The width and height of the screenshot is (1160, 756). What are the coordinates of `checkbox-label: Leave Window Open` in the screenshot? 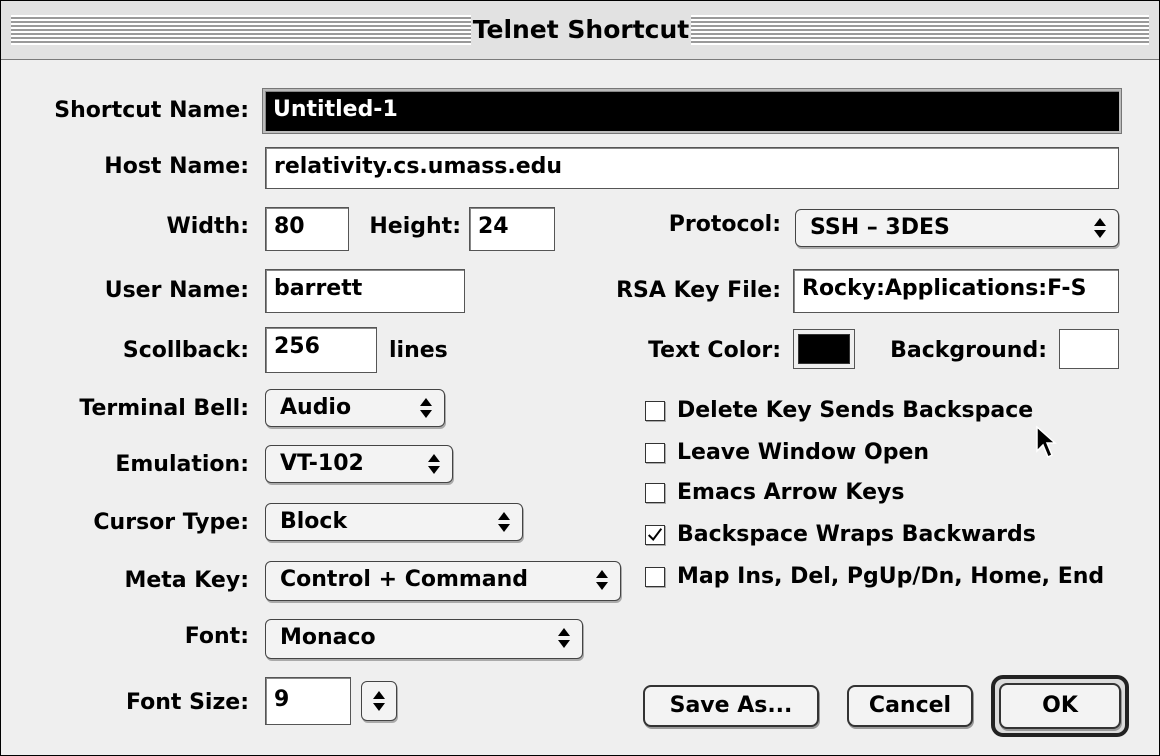 It's located at (803, 452).